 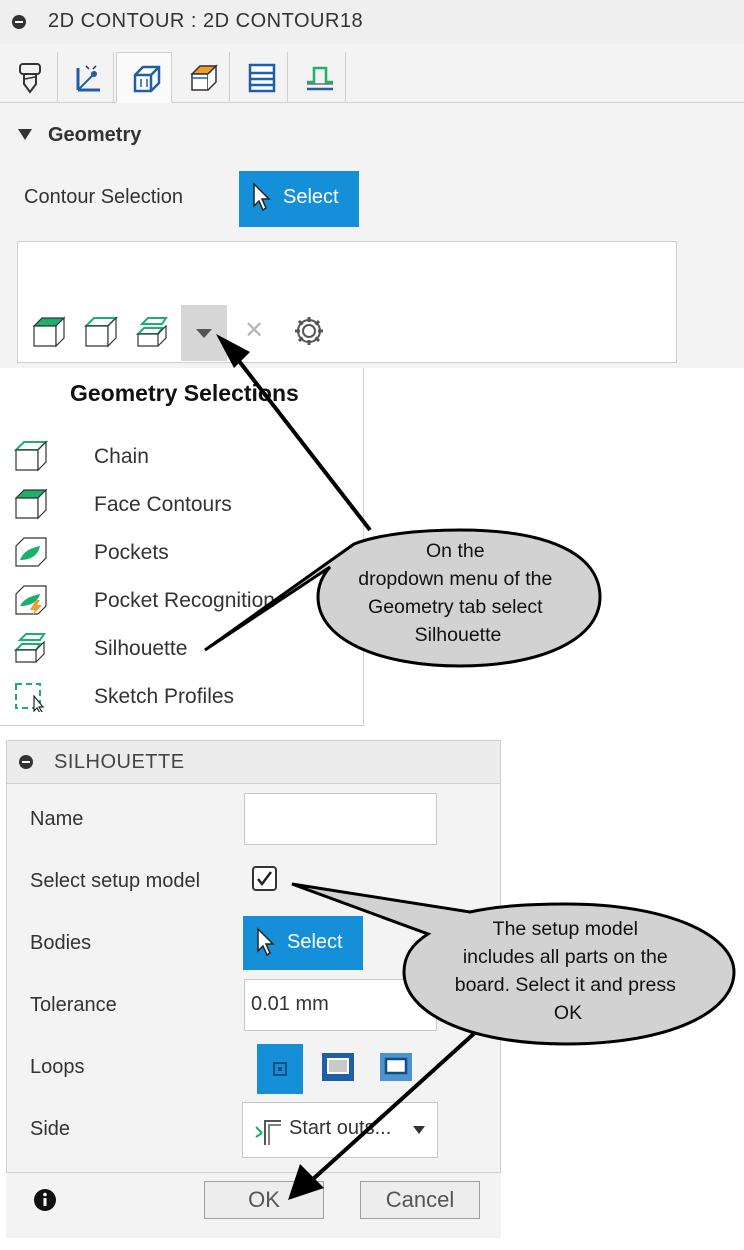 What do you see at coordinates (458, 635) in the screenshot?
I see `top-callout-line: Silhouette` at bounding box center [458, 635].